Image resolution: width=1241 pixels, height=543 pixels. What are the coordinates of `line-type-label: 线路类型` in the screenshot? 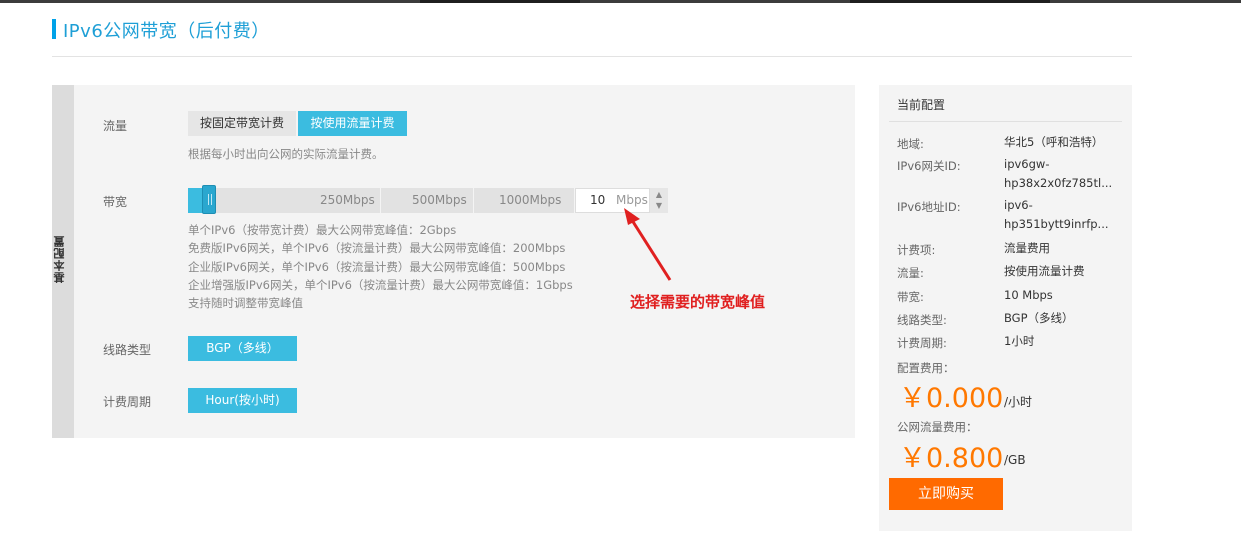 It's located at (127, 350).